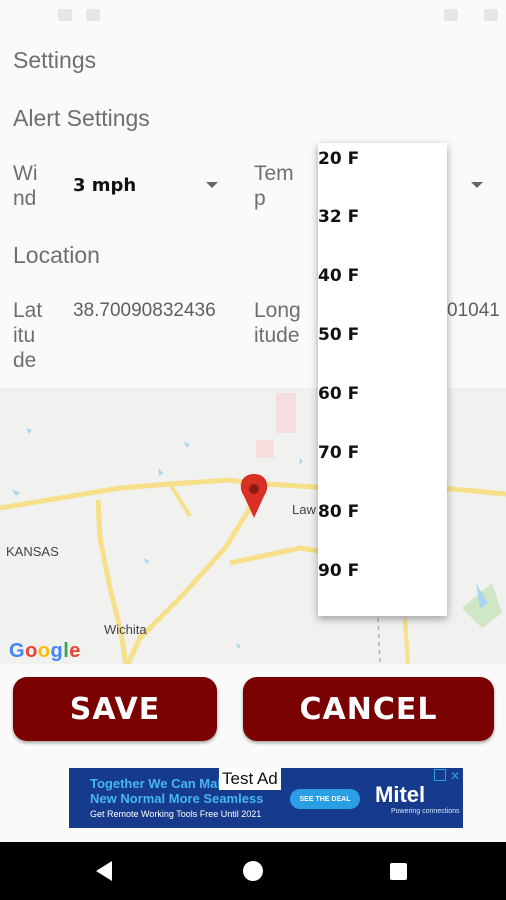  What do you see at coordinates (368, 709) in the screenshot?
I see `cancel-button: CANCEL` at bounding box center [368, 709].